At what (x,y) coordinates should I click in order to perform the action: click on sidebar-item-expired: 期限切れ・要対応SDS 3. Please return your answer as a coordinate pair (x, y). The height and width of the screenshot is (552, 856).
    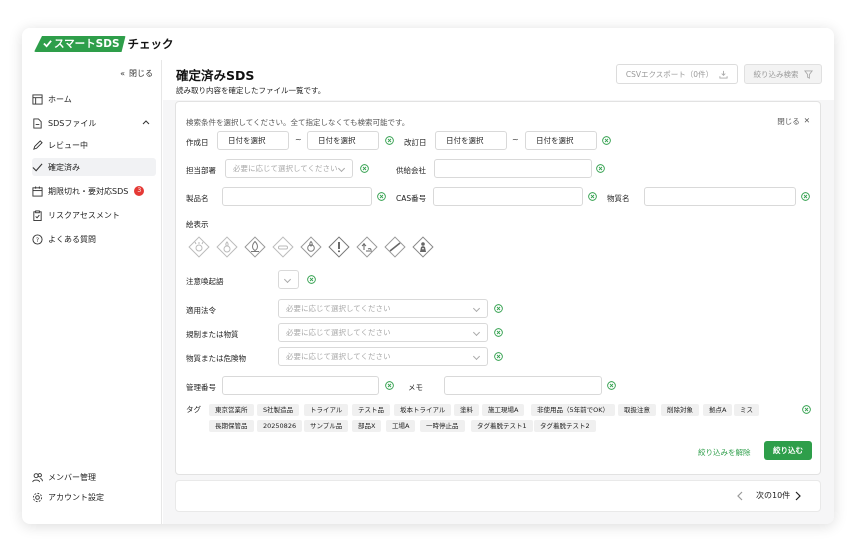
    Looking at the image, I should click on (94, 191).